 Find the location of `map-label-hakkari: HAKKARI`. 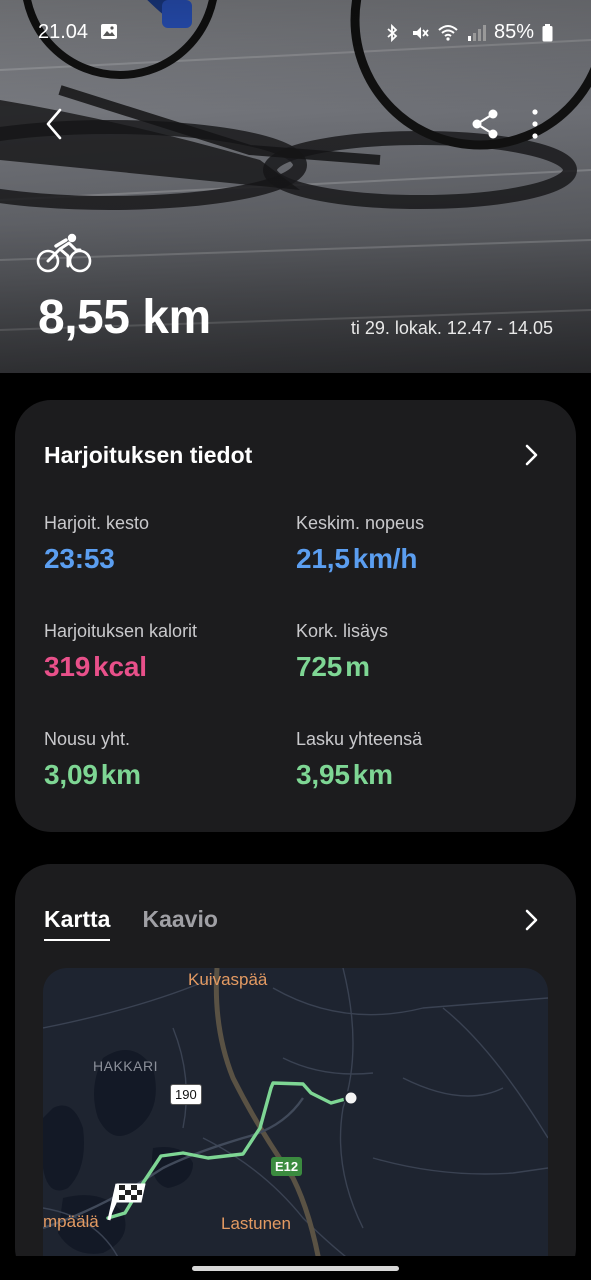

map-label-hakkari: HAKKARI is located at coordinates (125, 1066).